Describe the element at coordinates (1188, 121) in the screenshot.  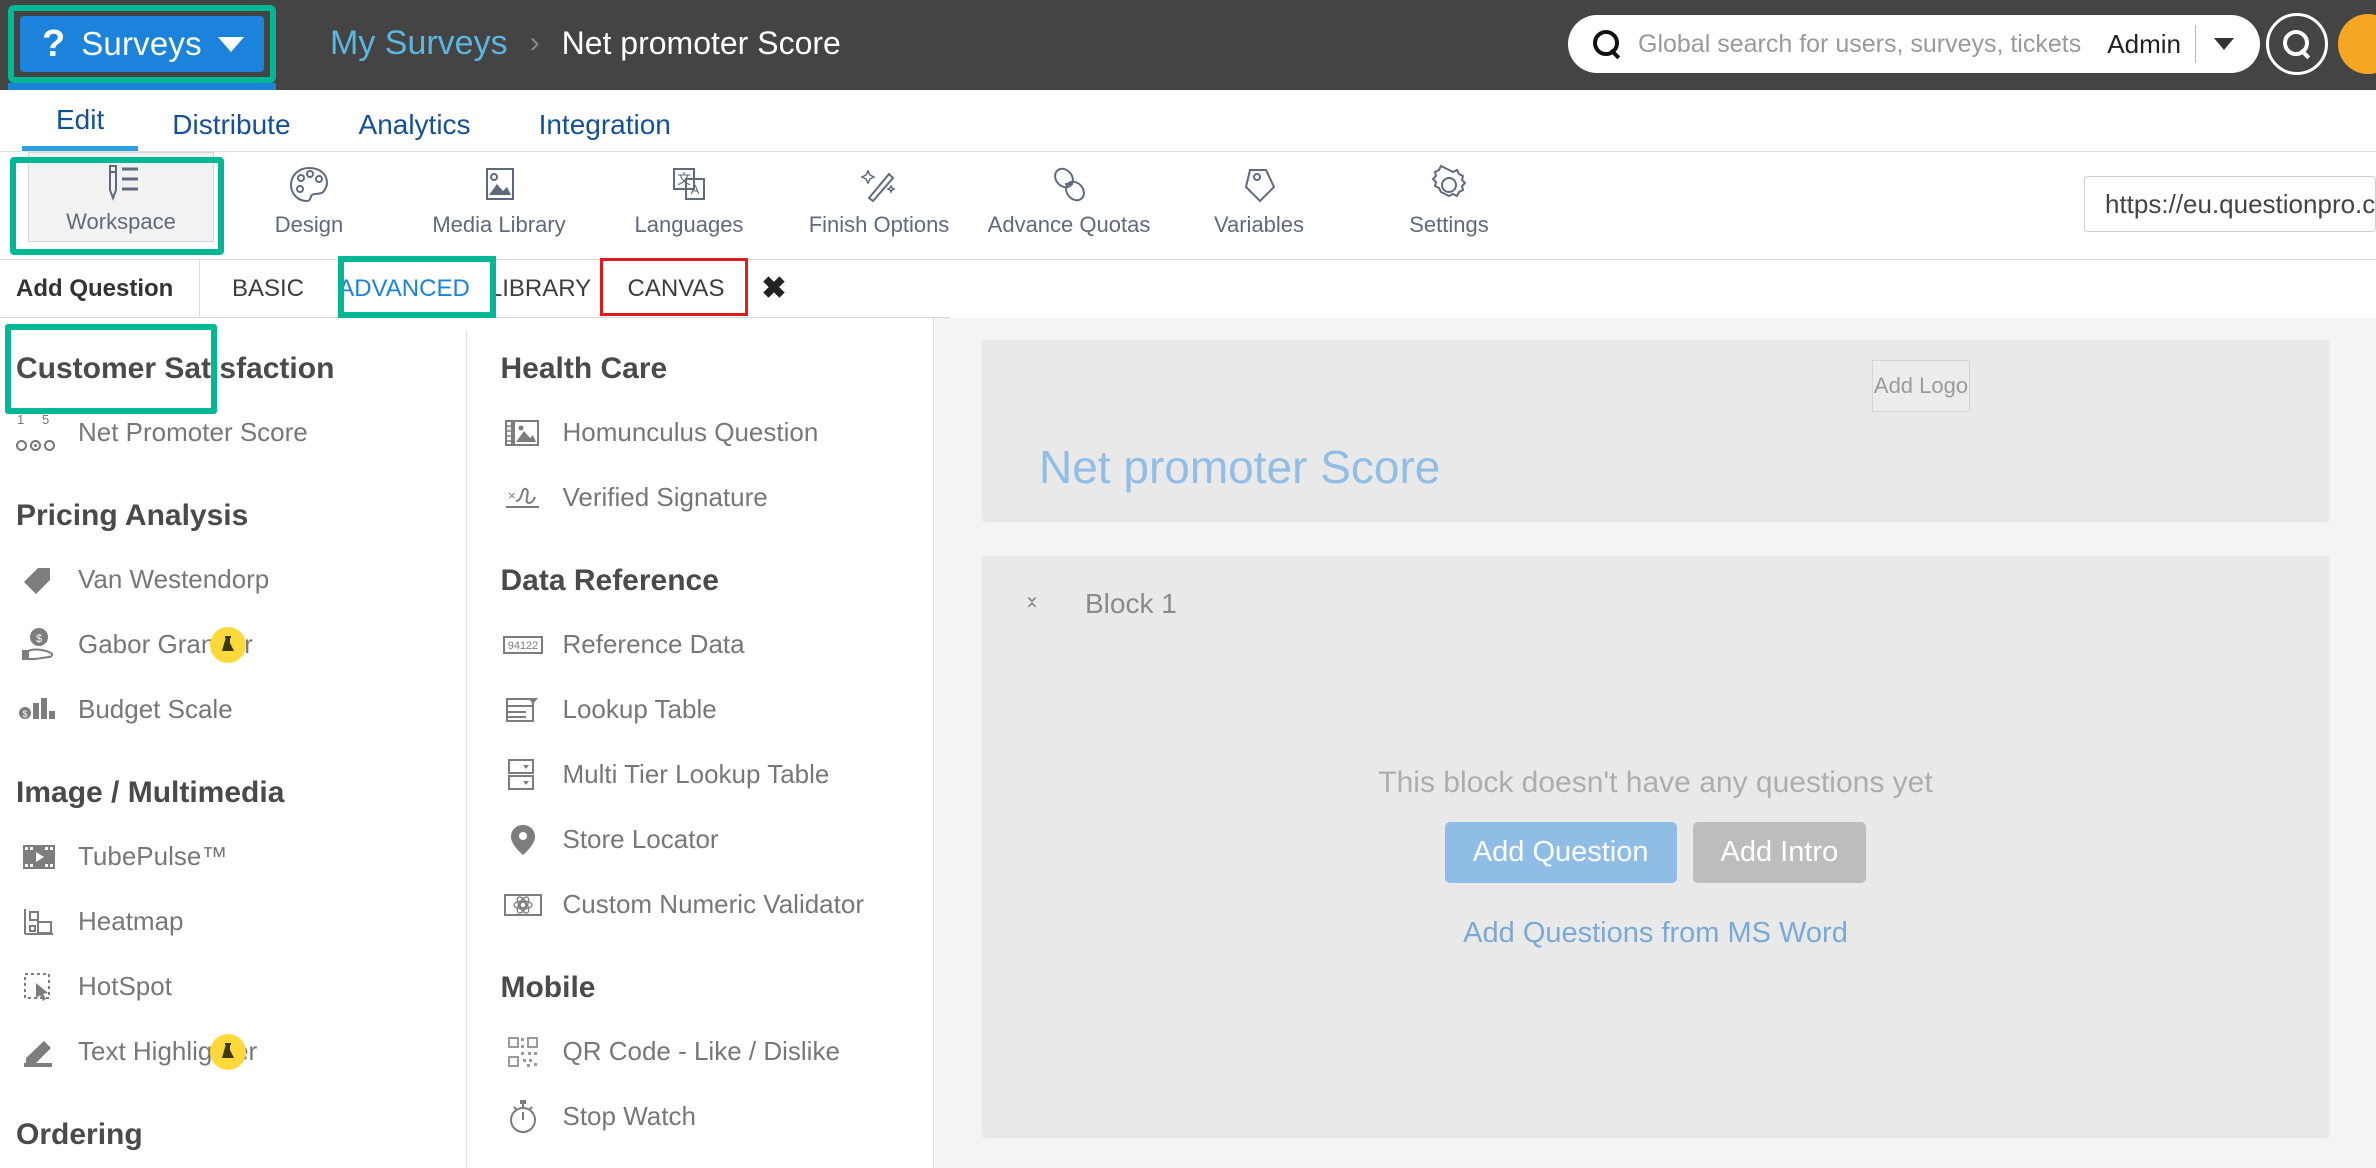
I see `main-nav-tabs: Edit Distribute Analytics Integration` at that location.